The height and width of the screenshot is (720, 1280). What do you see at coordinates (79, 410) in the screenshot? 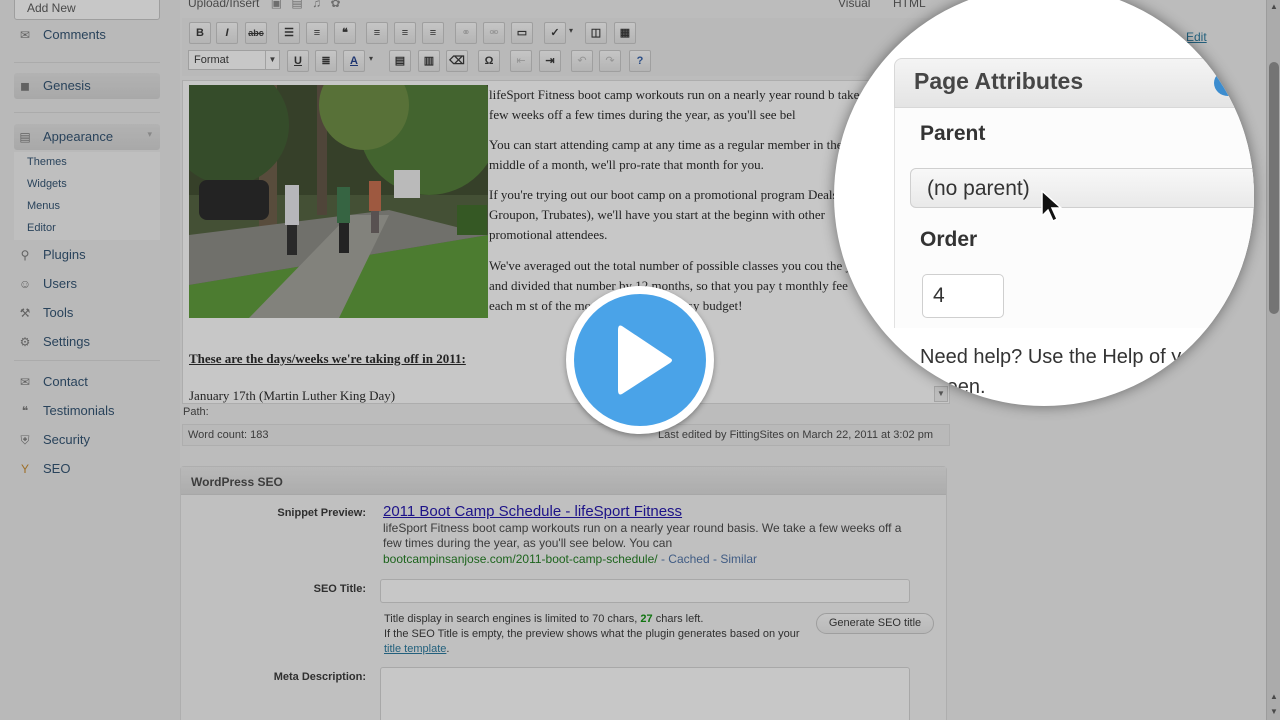
I see `sidebar-item-label: Testimonials` at bounding box center [79, 410].